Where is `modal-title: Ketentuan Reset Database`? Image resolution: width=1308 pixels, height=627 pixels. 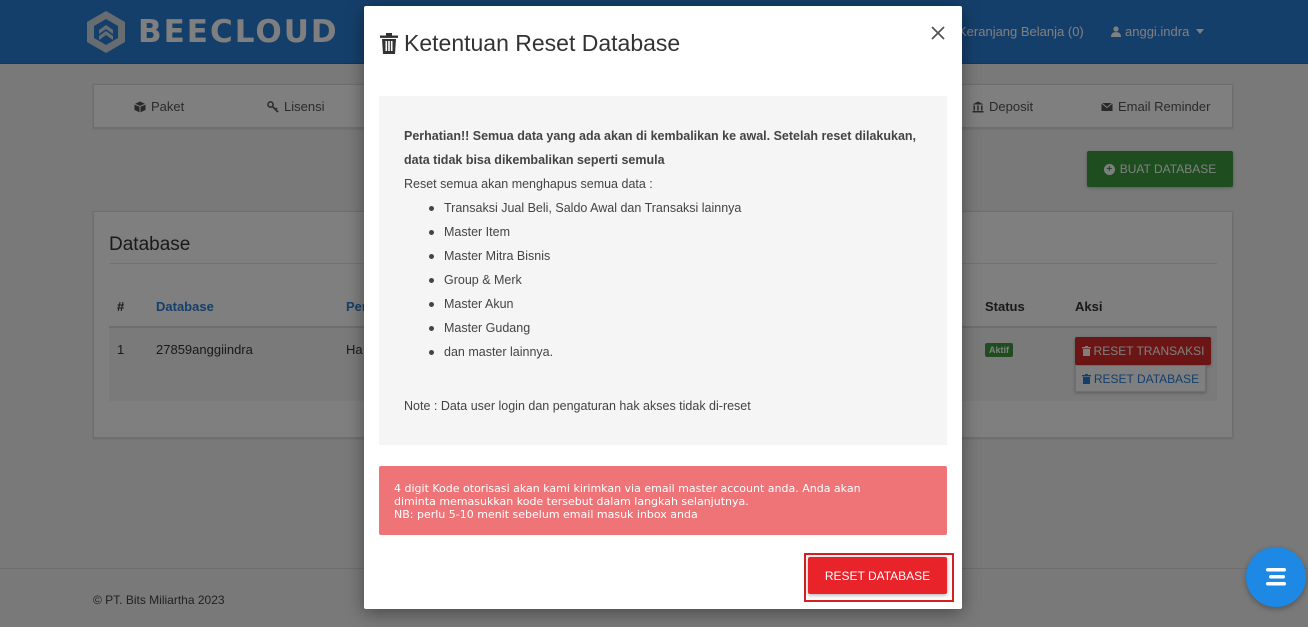
modal-title: Ketentuan Reset Database is located at coordinates (542, 43).